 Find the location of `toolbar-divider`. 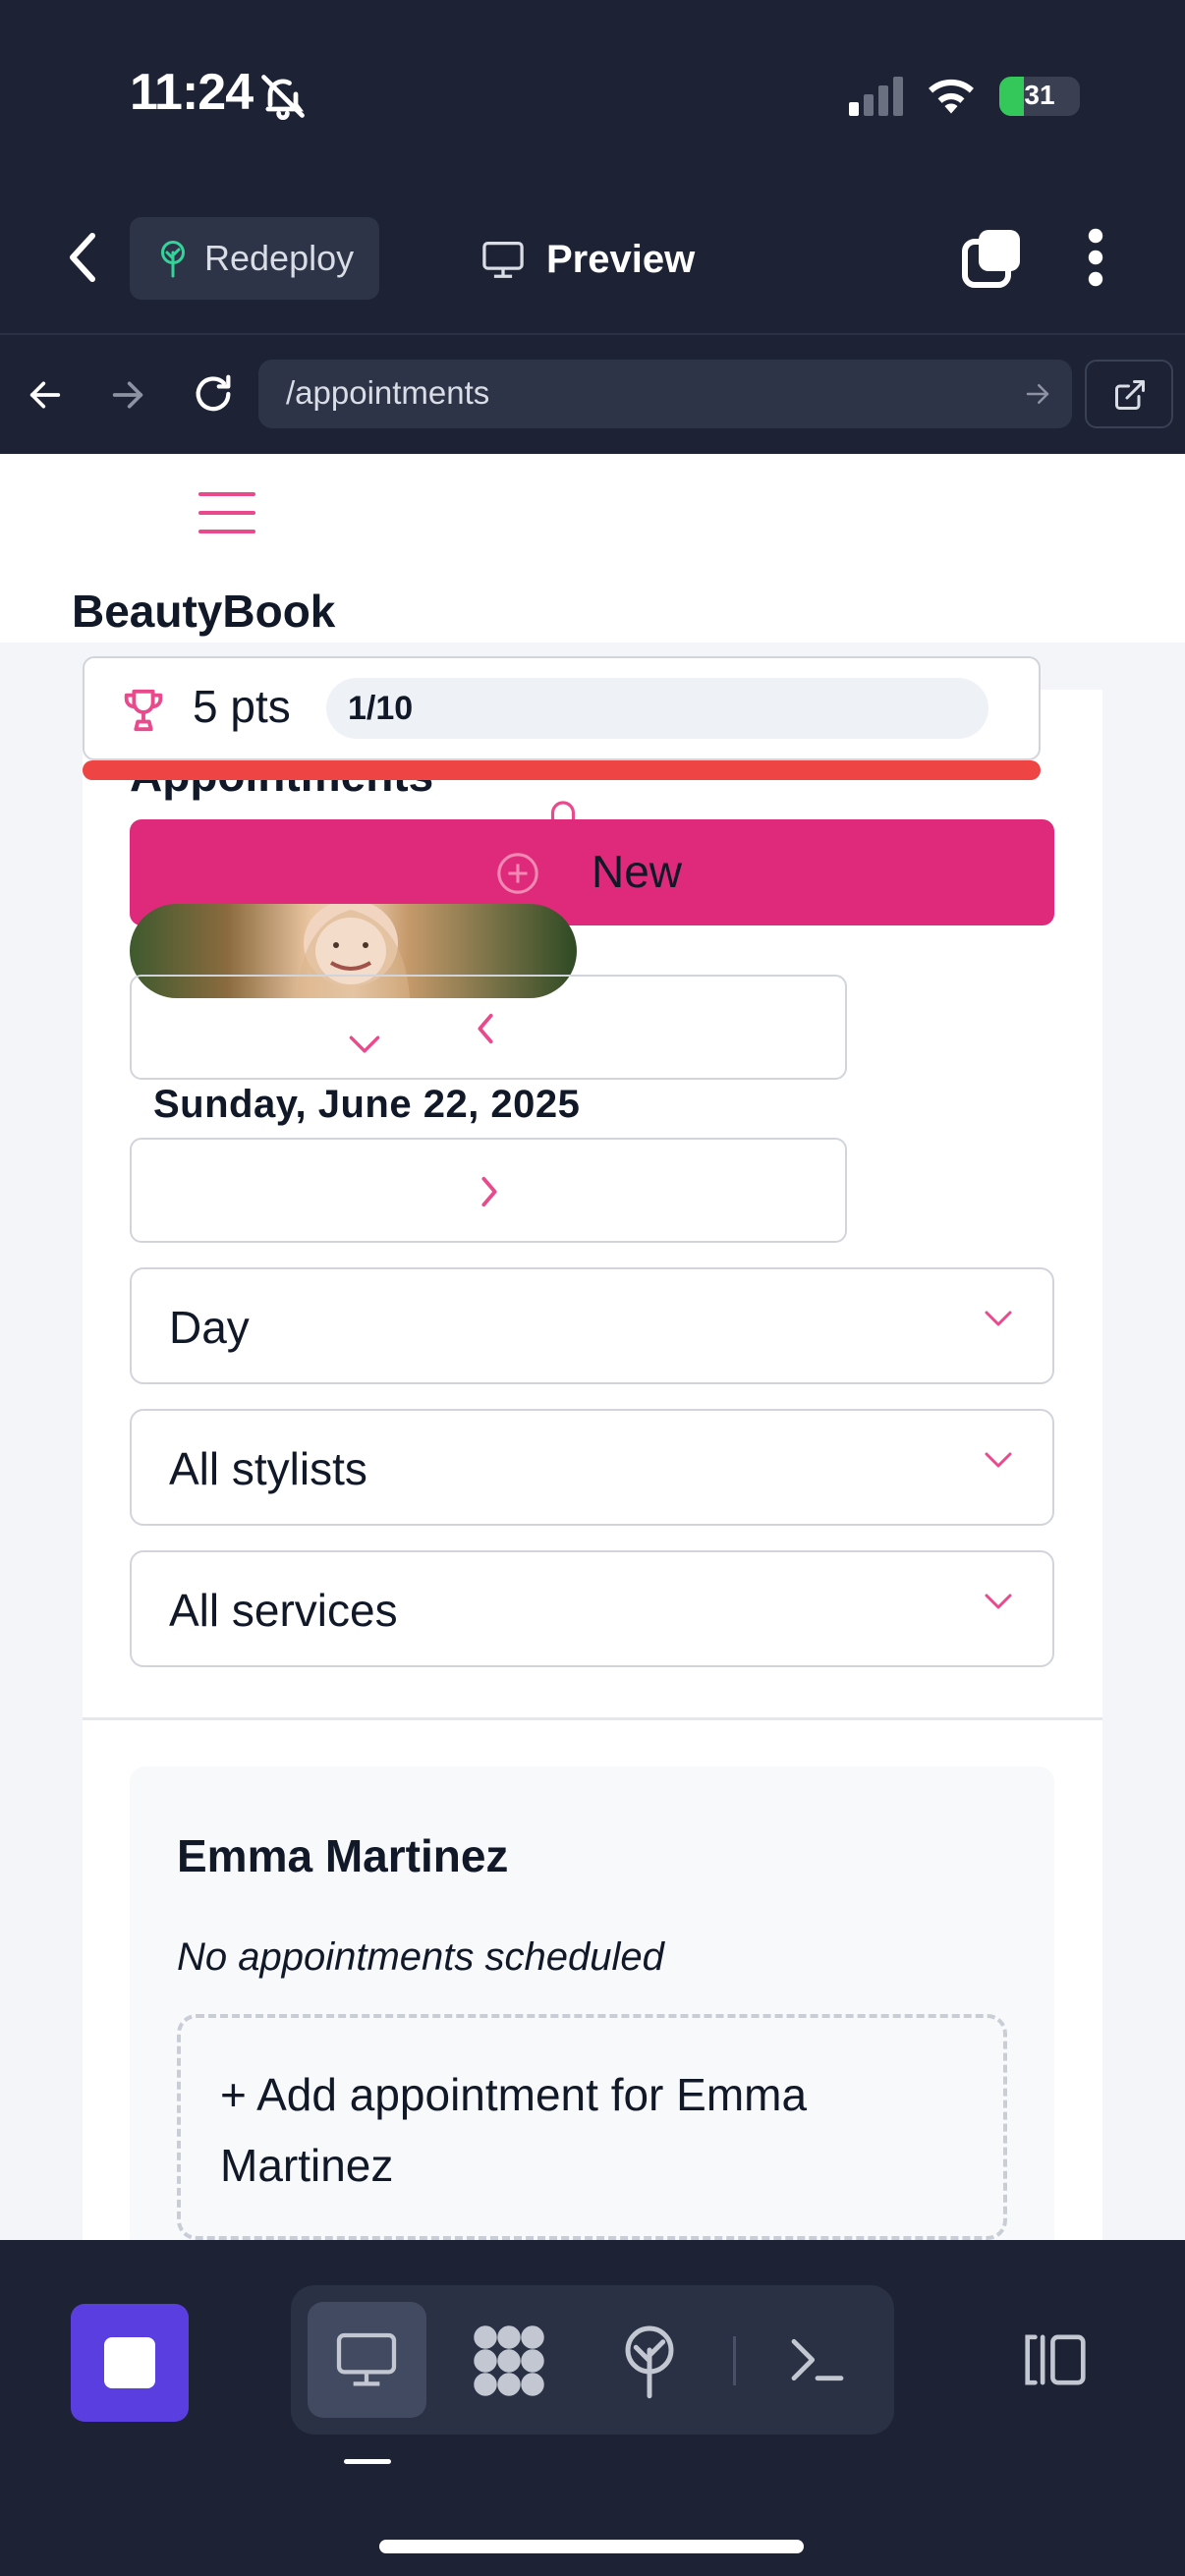

toolbar-divider is located at coordinates (592, 334).